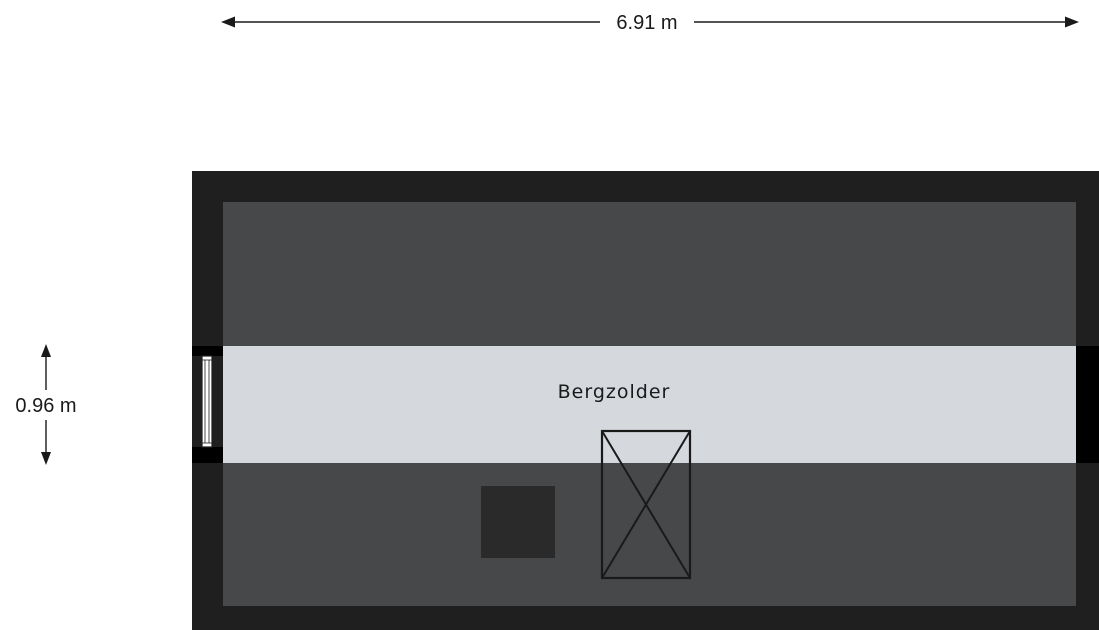  I want to click on width-label: 6.91 m, so click(646, 23).